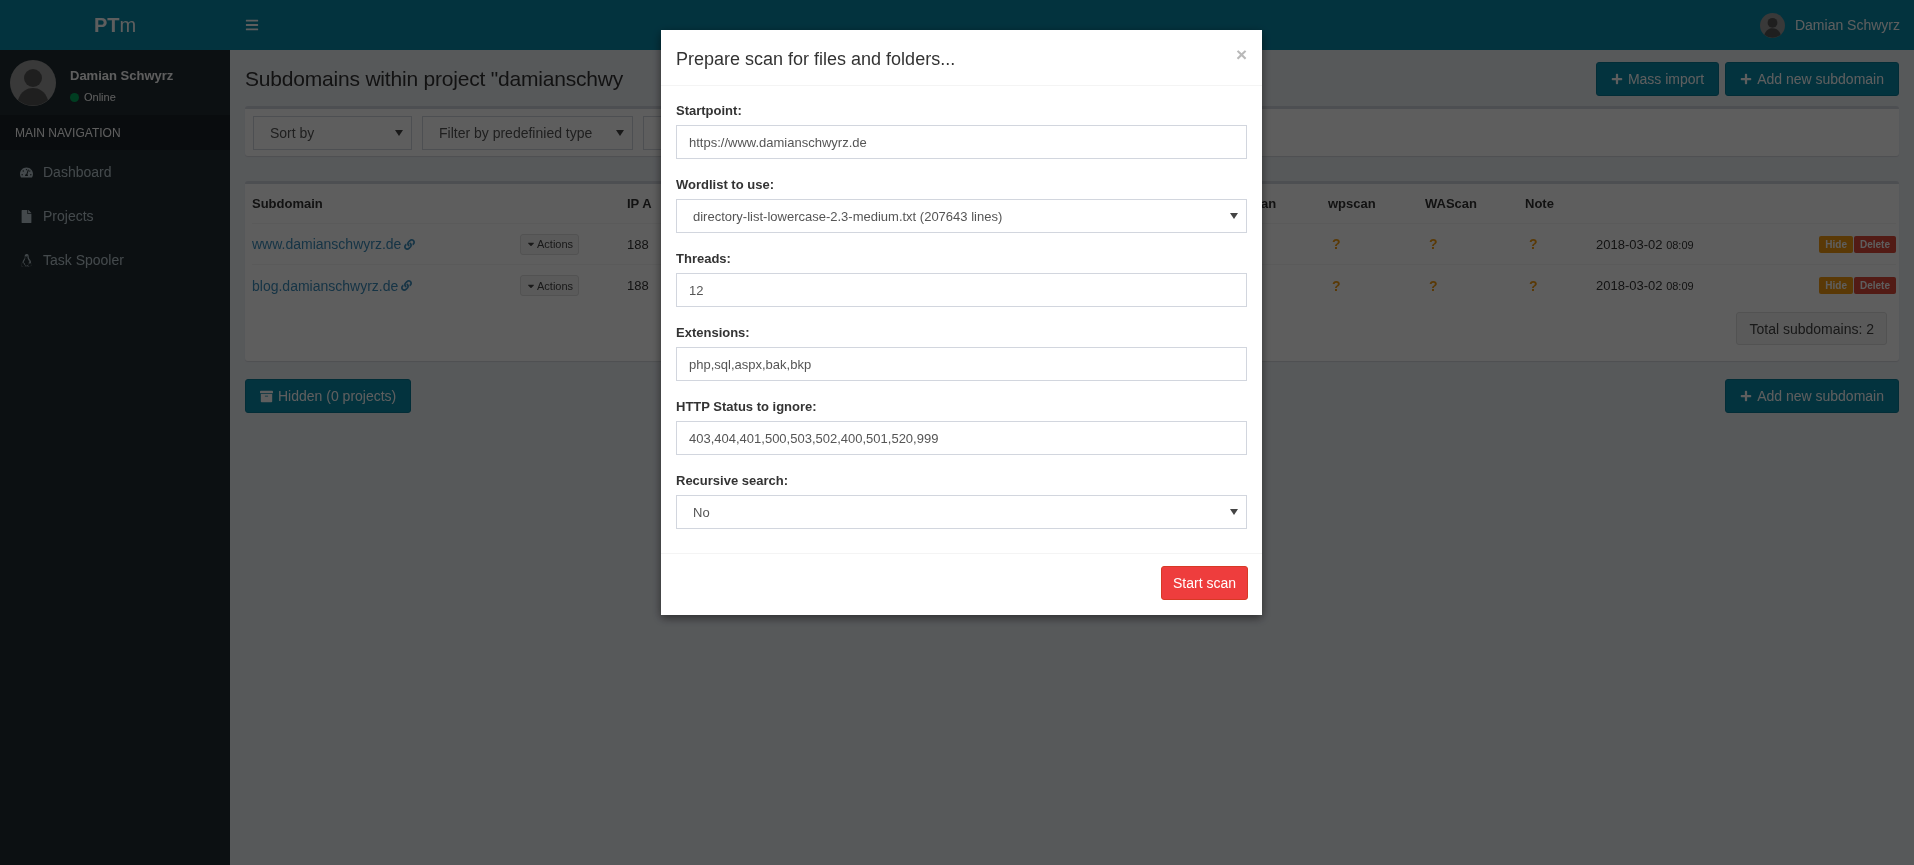  Describe the element at coordinates (1540, 203) in the screenshot. I see `column-header: Note` at that location.